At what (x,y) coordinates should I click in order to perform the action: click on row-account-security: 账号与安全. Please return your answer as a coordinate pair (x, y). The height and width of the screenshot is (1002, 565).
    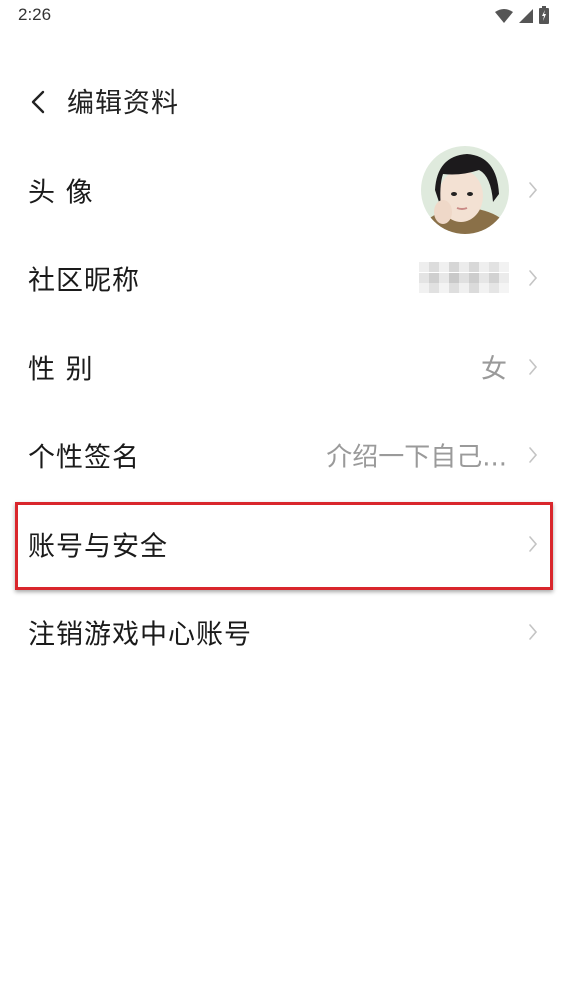
    Looking at the image, I should click on (282, 544).